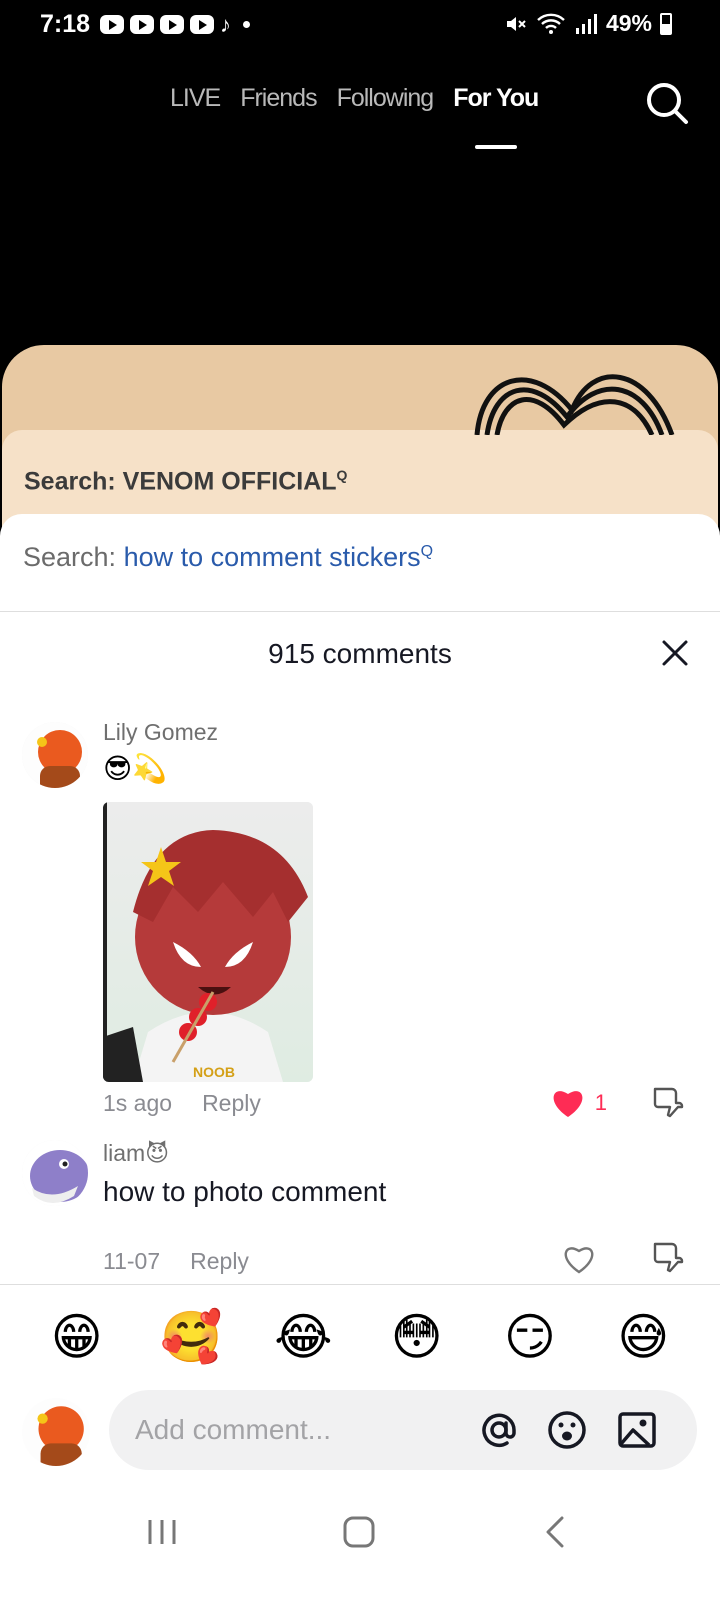 The height and width of the screenshot is (1600, 720). Describe the element at coordinates (136, 1153) in the screenshot. I see `comment-username: liam😈` at that location.